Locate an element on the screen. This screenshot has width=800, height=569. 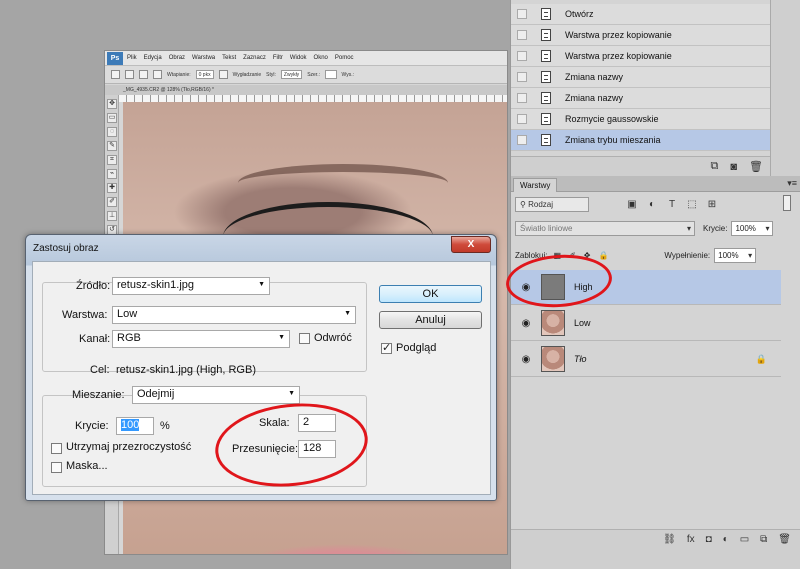
preview-checkbox is located at coordinates (386, 347).